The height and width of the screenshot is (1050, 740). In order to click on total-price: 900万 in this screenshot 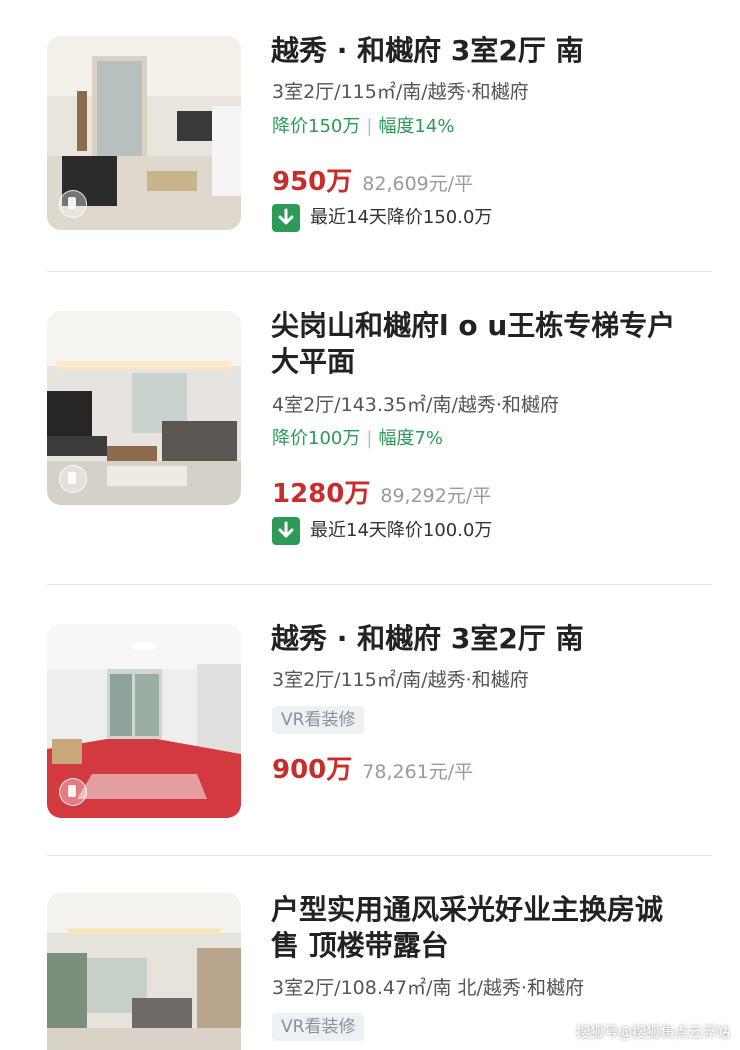, I will do `click(312, 770)`.